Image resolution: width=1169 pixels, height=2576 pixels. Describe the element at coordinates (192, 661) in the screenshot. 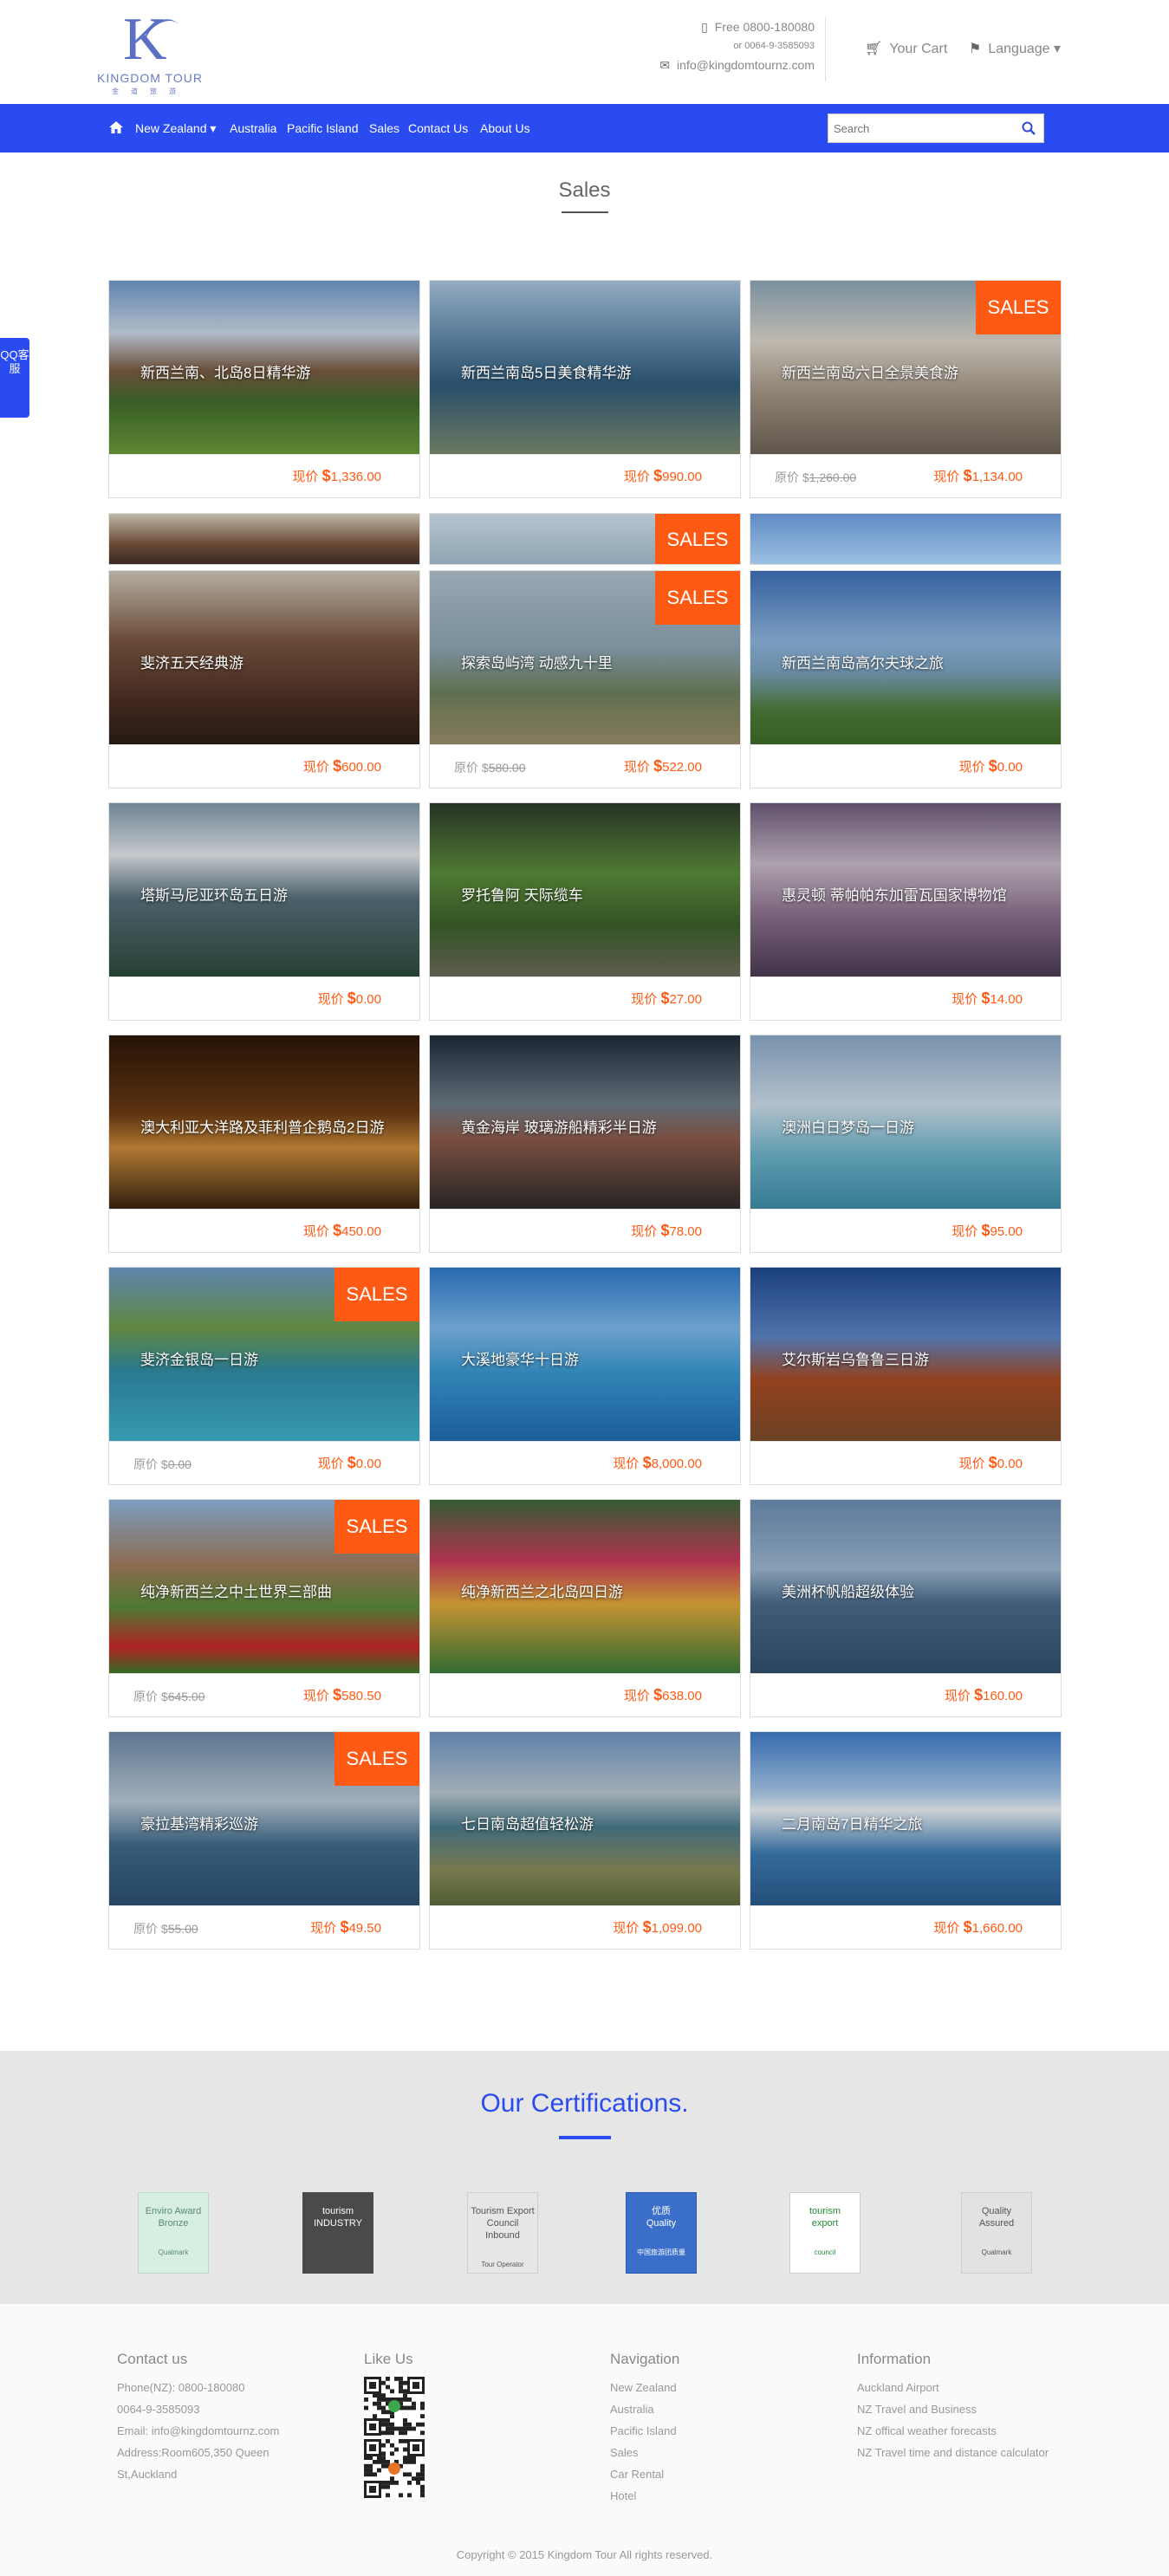

I see `tour-title: 斐济五天经典游` at that location.